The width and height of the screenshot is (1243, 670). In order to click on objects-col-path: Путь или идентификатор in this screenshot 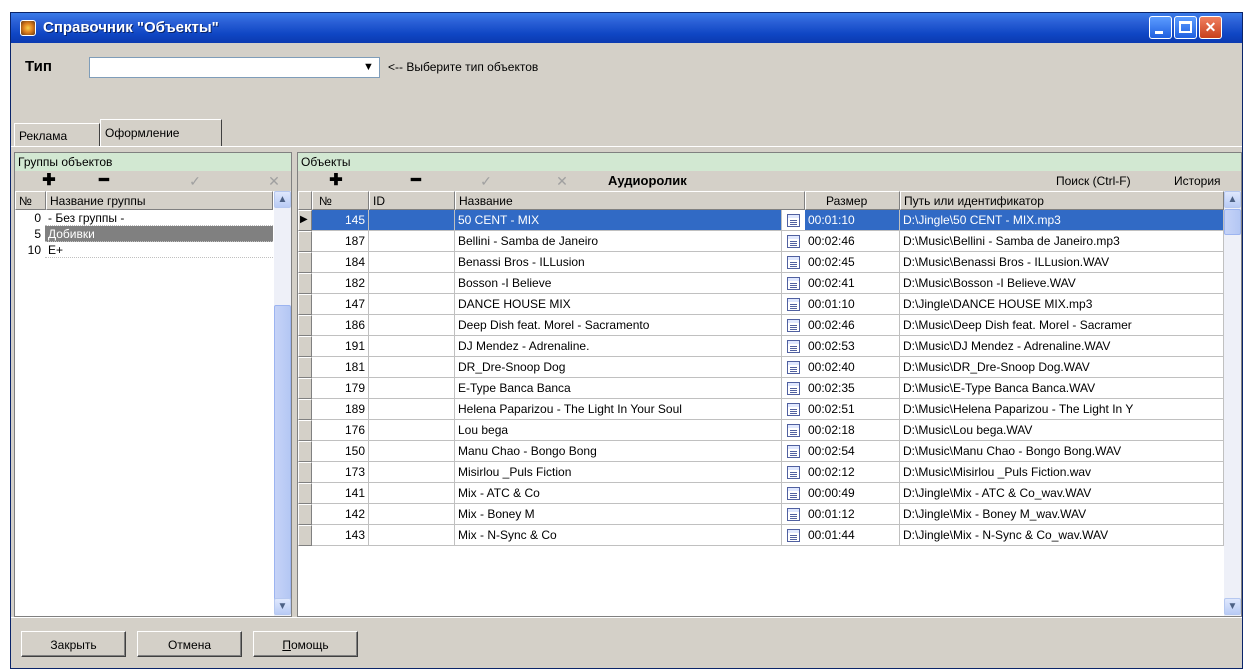, I will do `click(1062, 200)`.